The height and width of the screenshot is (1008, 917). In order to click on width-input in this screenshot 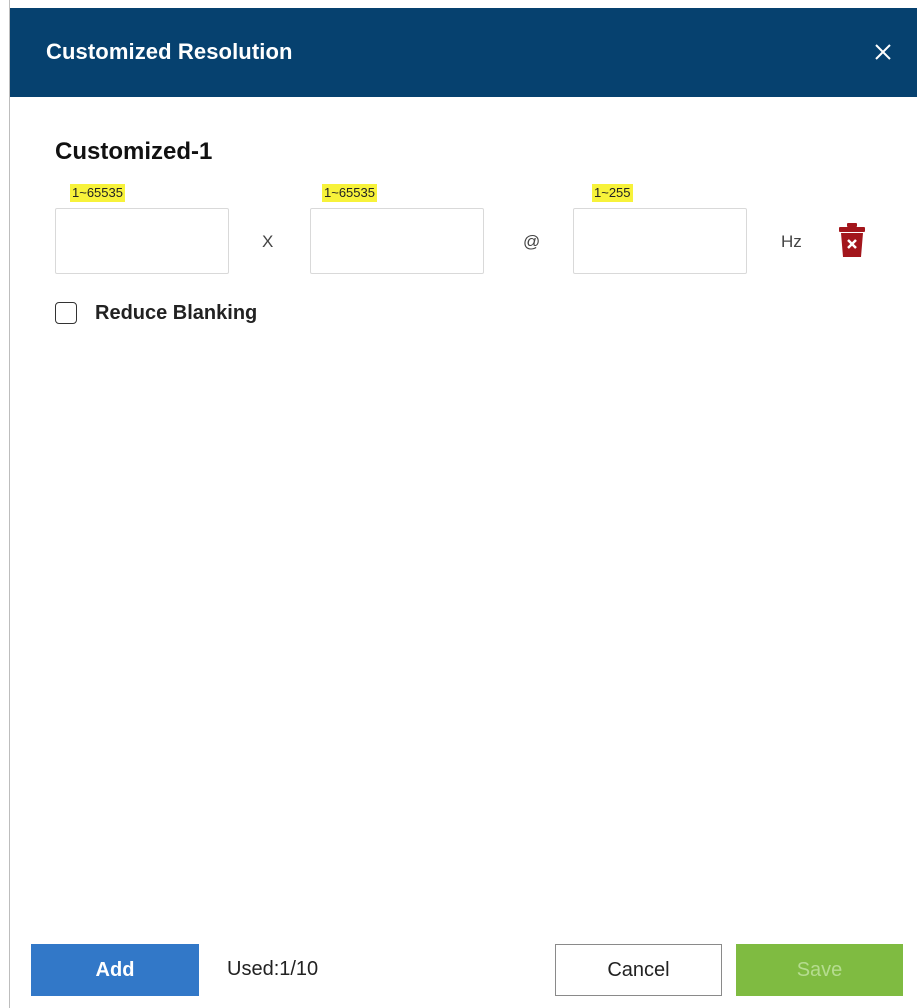, I will do `click(142, 241)`.